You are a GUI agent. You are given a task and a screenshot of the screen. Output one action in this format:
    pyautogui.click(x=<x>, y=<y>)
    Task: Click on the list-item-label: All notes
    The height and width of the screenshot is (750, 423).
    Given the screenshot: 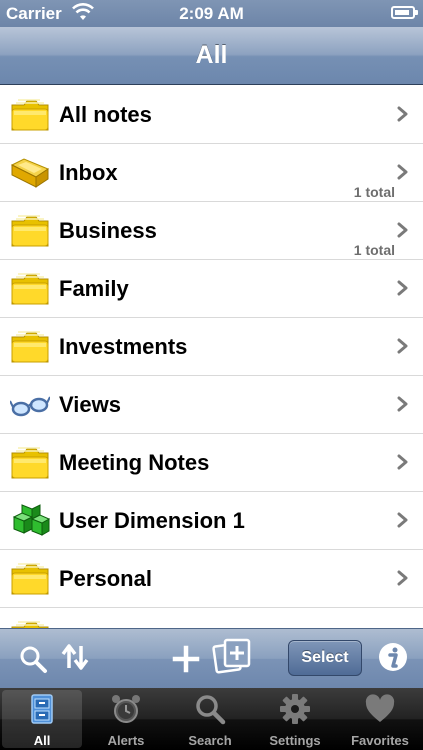 What is the action you would take?
    pyautogui.click(x=105, y=114)
    